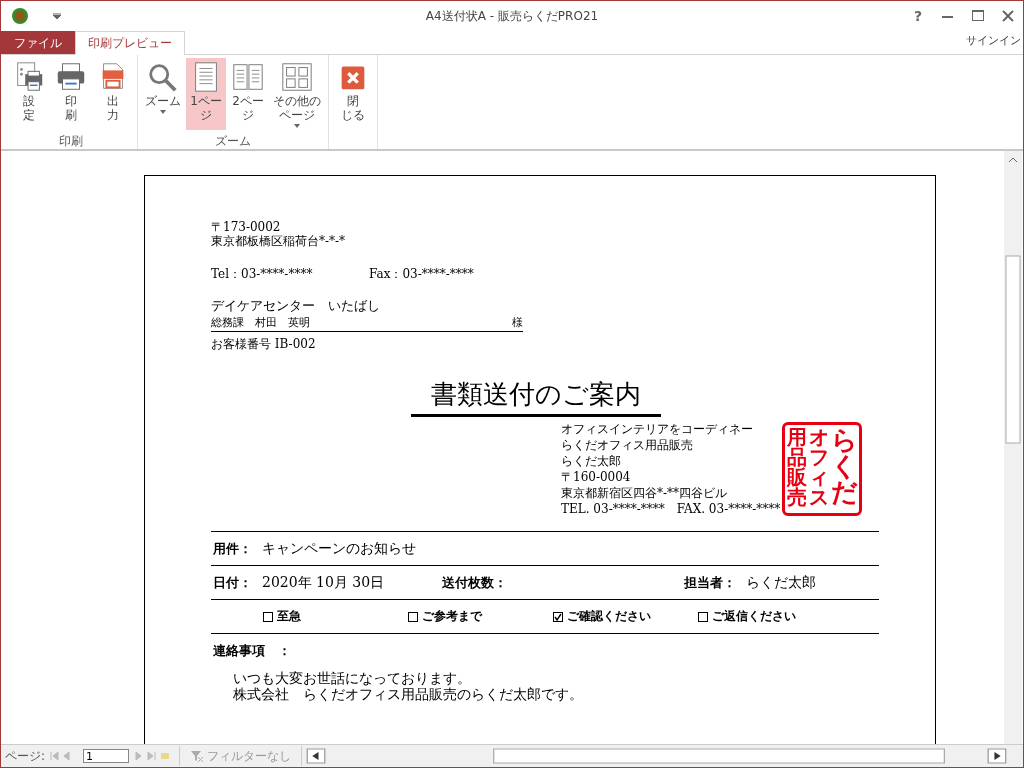 Image resolution: width=1024 pixels, height=768 pixels. What do you see at coordinates (130, 43) in the screenshot?
I see `ribbon-tab: 印刷プレビュー` at bounding box center [130, 43].